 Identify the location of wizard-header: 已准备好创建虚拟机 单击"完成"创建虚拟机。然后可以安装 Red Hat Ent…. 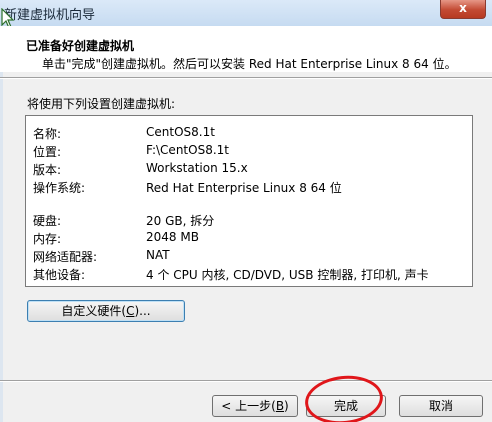
(246, 49).